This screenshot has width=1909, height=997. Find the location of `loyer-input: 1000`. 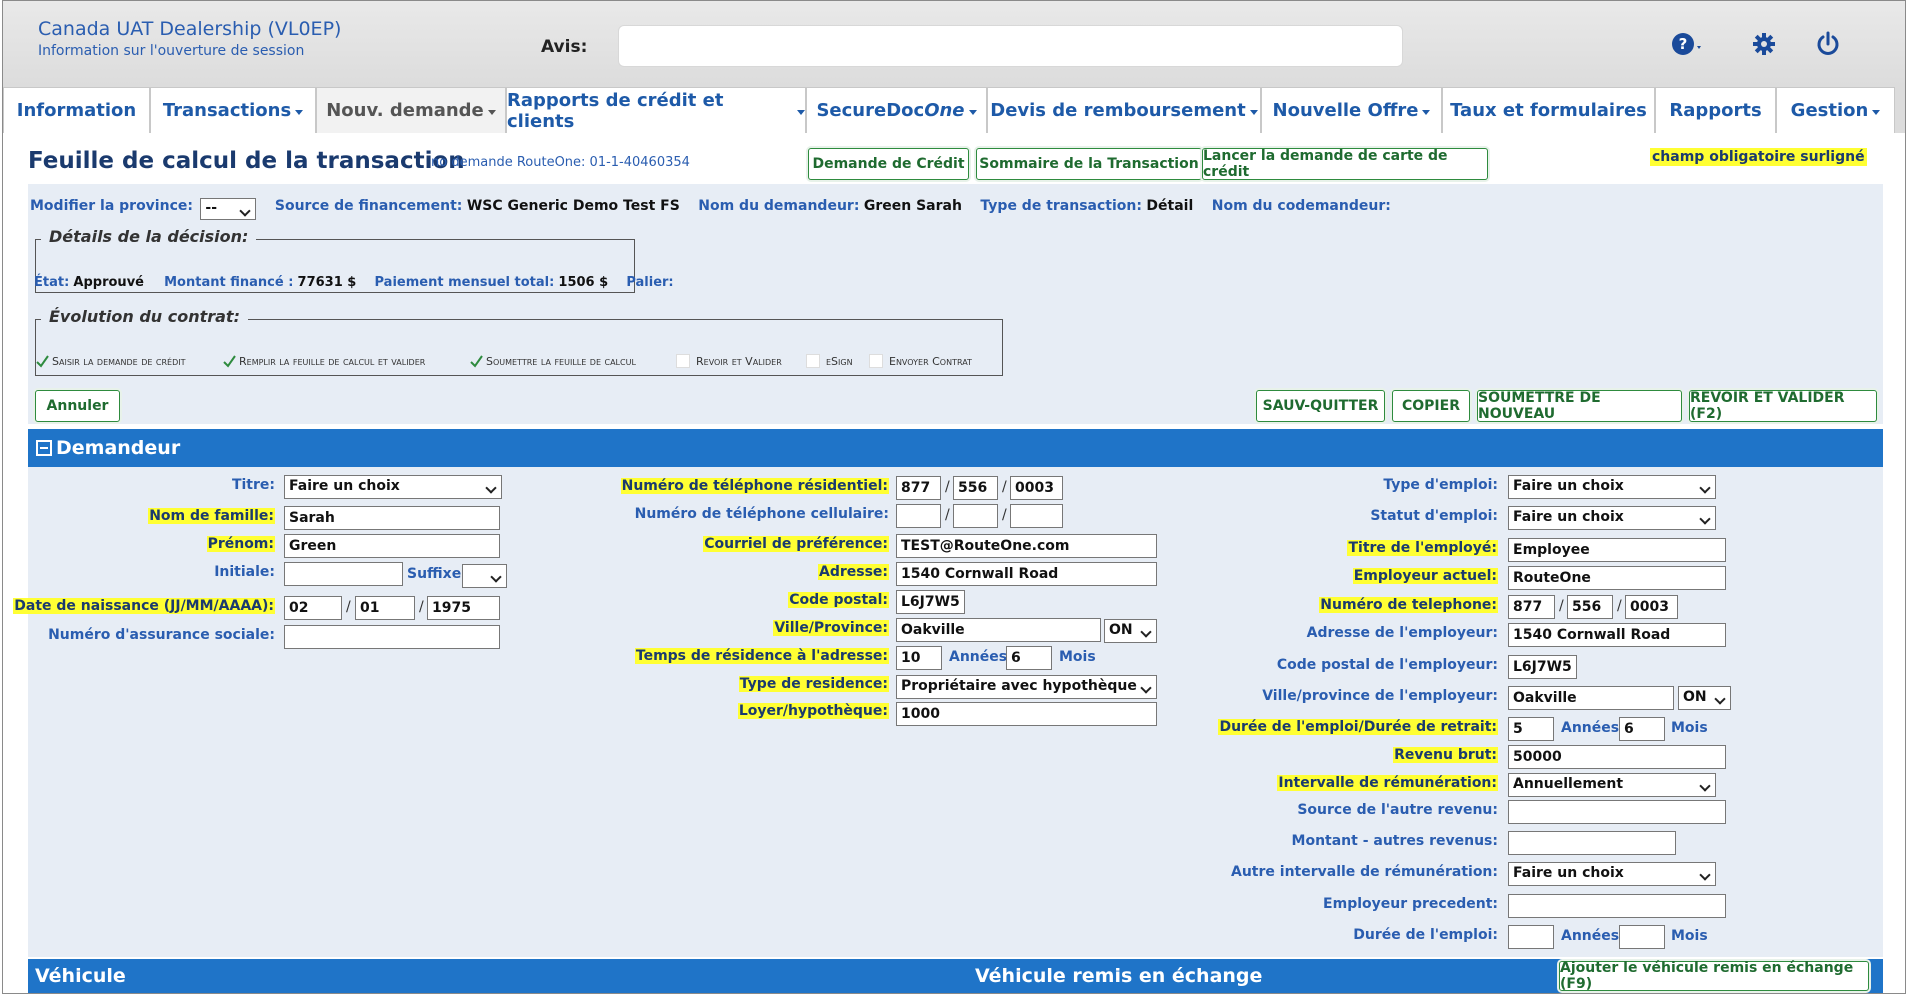

loyer-input: 1000 is located at coordinates (1026, 714).